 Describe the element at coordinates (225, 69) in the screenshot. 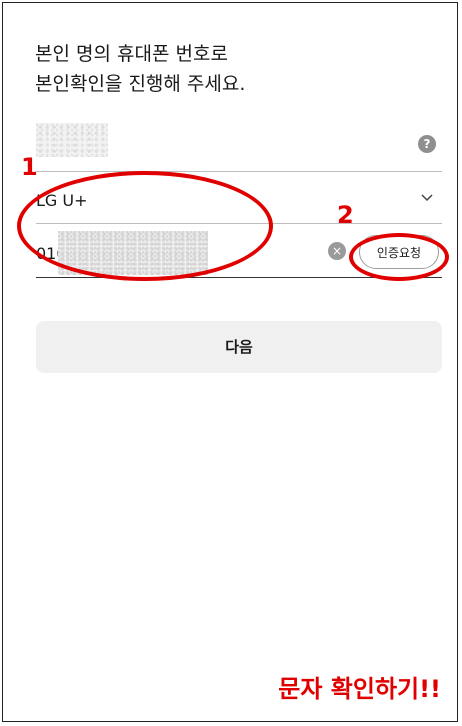

I see `page-title: 본인 명의 휴대폰 번호로 본인확인을 진행해 주세요.` at that location.